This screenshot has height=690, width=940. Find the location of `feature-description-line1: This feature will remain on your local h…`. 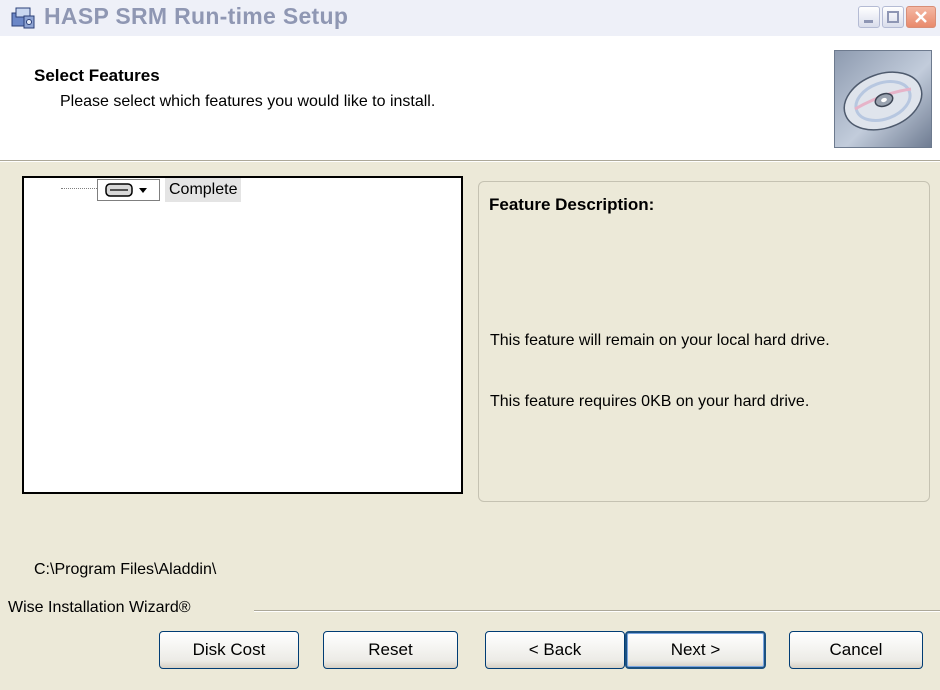

feature-description-line1: This feature will remain on your local h… is located at coordinates (660, 340).